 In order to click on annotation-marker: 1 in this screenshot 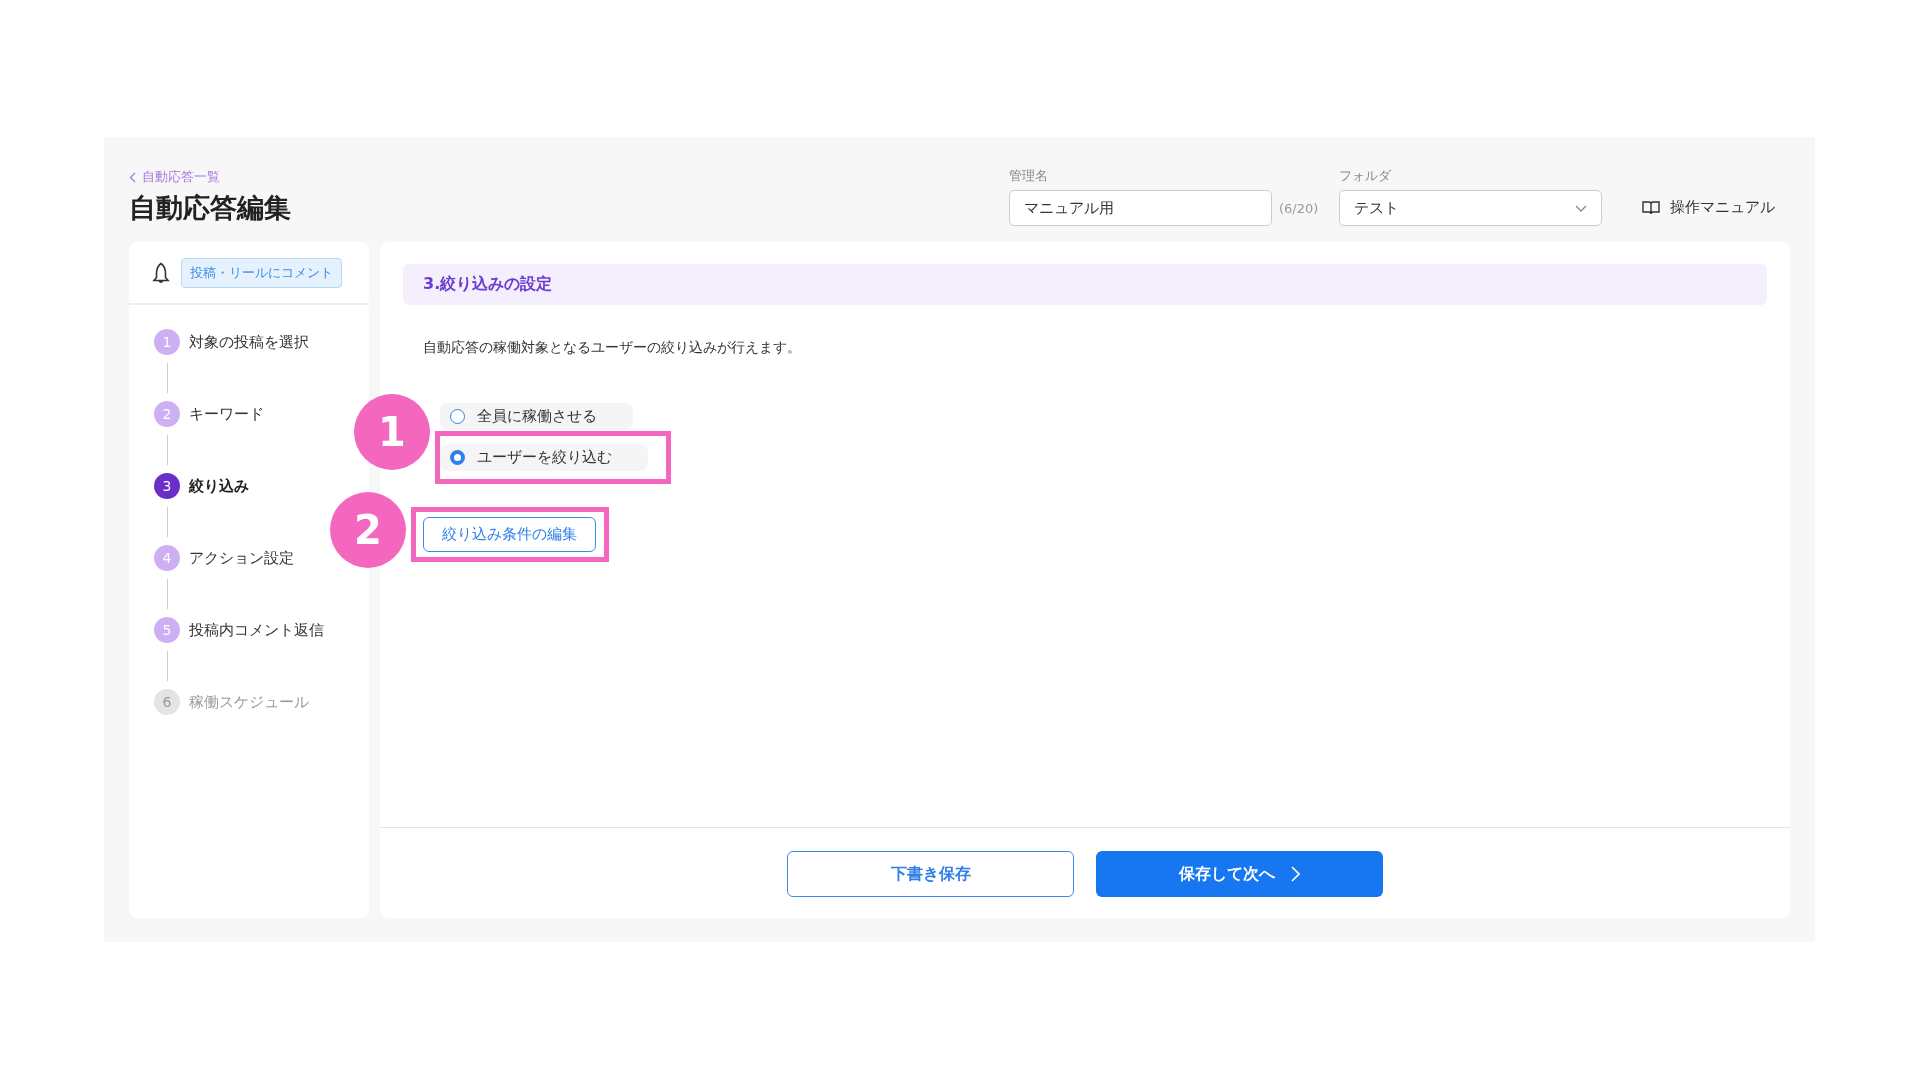, I will do `click(392, 432)`.